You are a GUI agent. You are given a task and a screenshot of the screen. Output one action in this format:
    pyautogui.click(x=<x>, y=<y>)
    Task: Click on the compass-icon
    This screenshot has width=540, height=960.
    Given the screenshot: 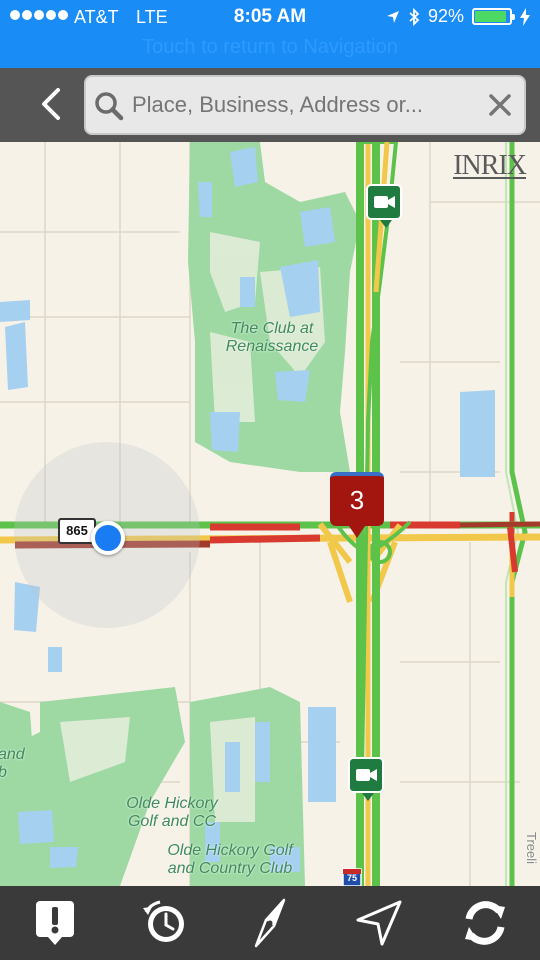 What is the action you would take?
    pyautogui.click(x=270, y=923)
    